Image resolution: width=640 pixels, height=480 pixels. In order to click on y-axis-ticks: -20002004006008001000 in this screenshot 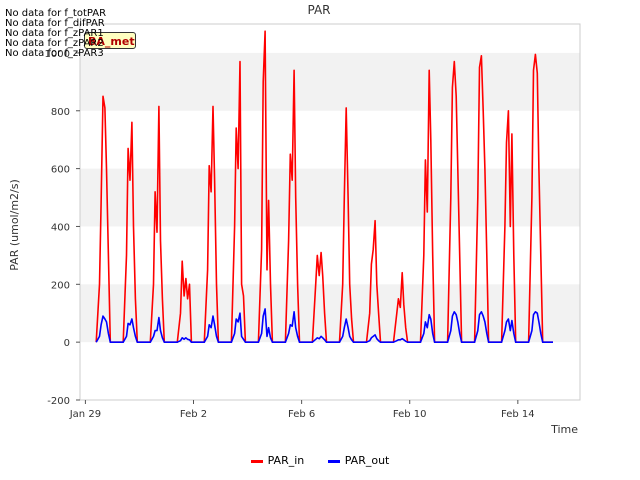, I will do `click(62, 228)`.